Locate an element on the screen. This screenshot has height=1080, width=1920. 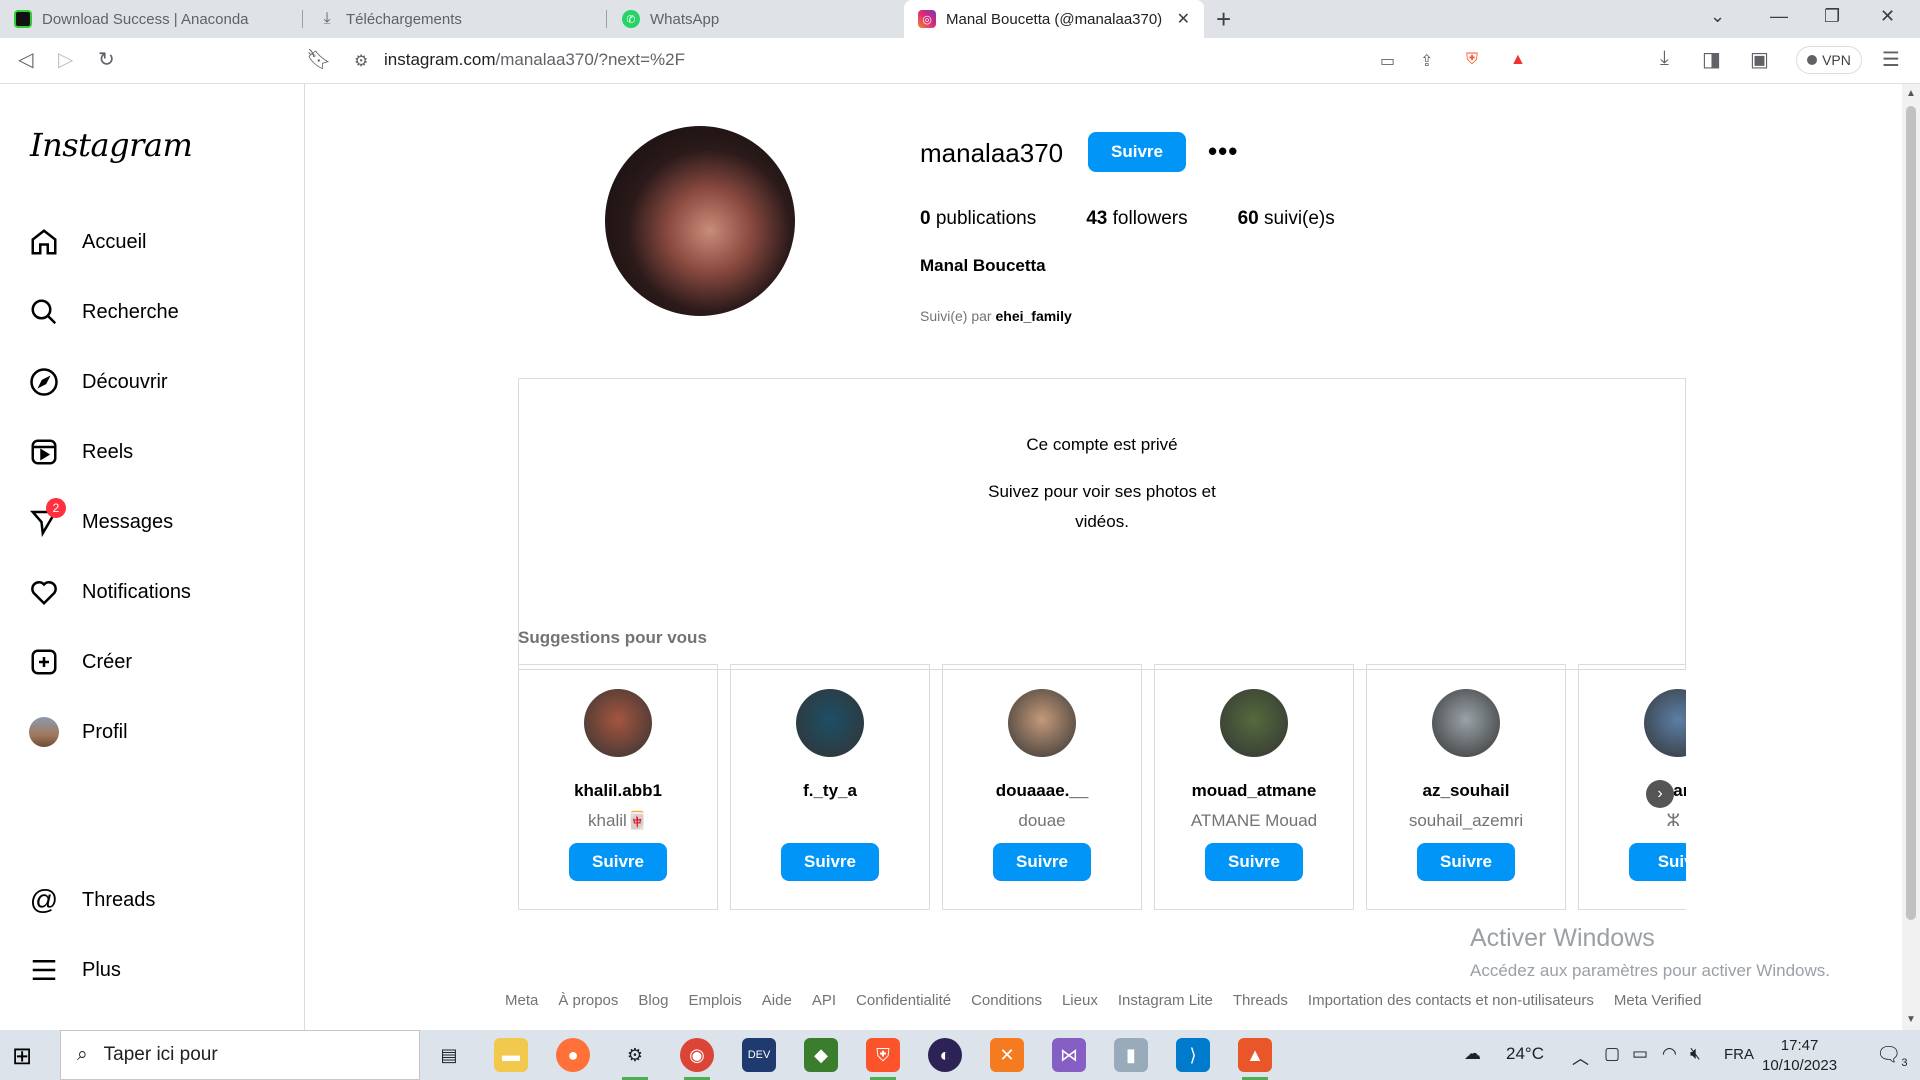
bookmark-icon: 🔖︎ is located at coordinates (318, 59).